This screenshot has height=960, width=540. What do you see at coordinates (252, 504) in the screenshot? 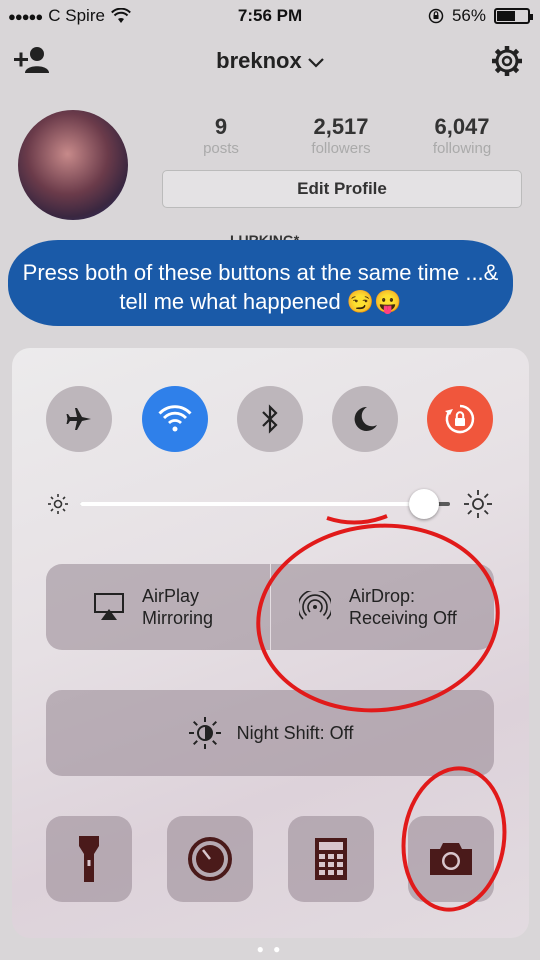
I see `brightness-slider-fill` at bounding box center [252, 504].